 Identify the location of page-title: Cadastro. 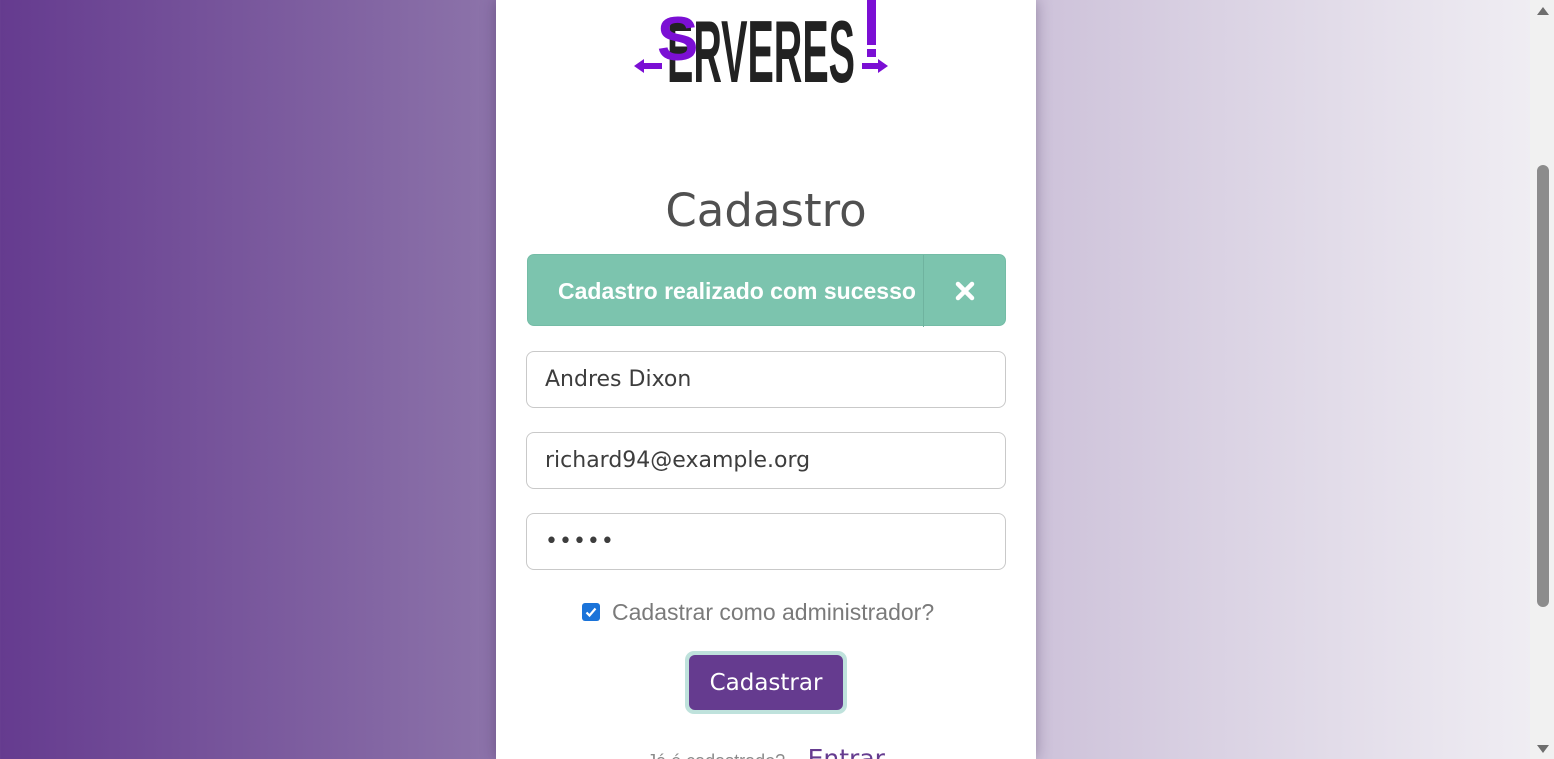
(766, 210).